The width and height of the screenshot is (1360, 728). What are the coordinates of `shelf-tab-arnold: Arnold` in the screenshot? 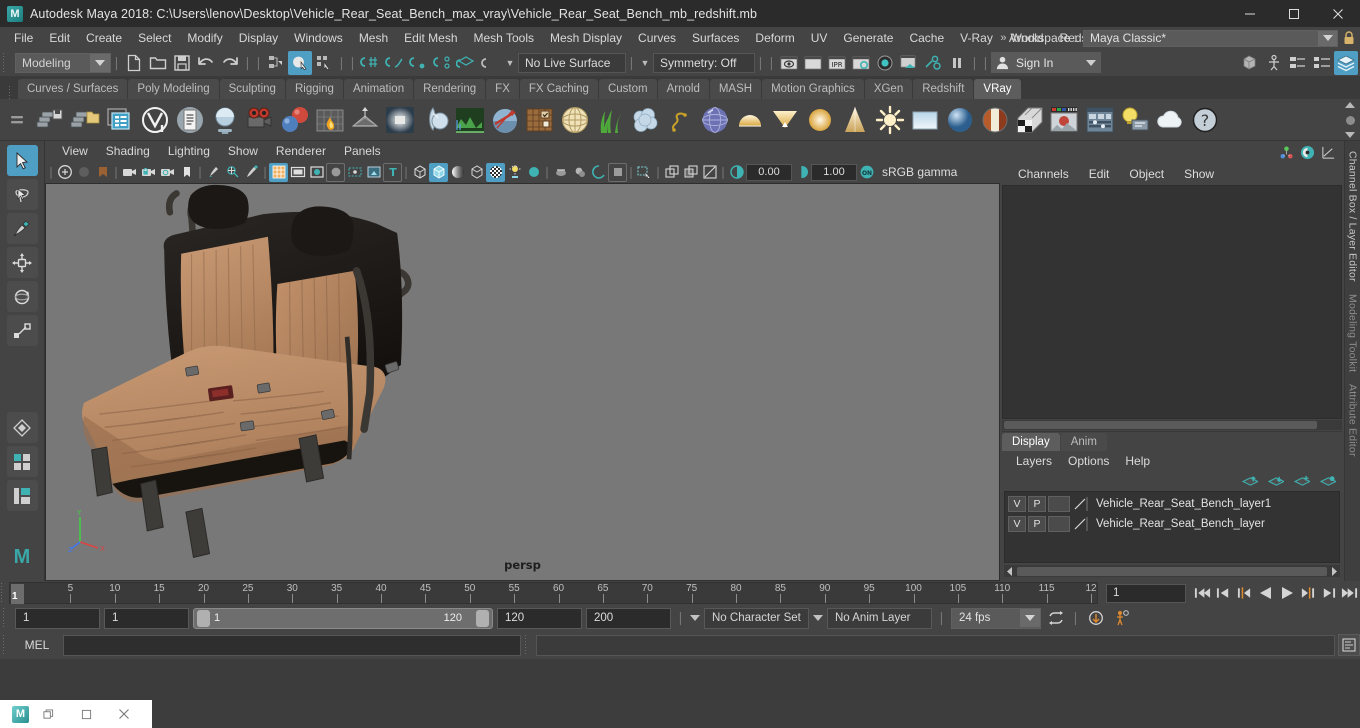 It's located at (683, 89).